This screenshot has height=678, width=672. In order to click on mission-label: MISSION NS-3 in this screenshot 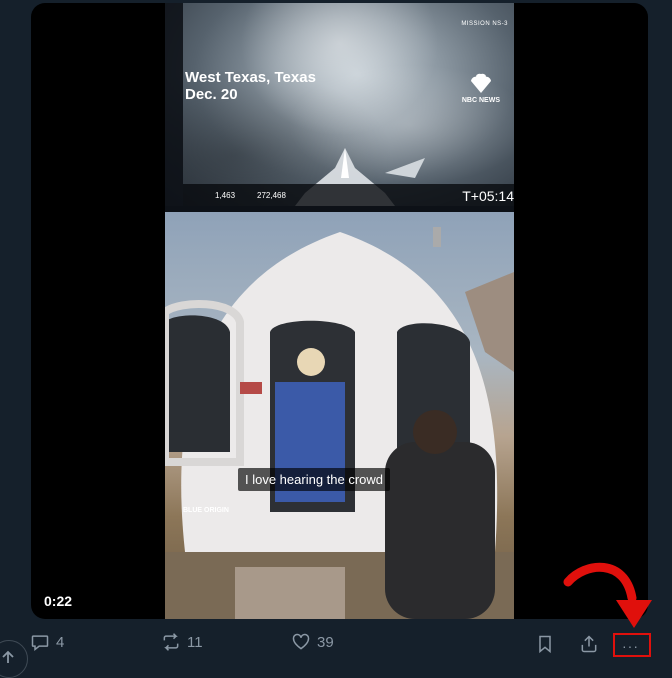, I will do `click(484, 24)`.